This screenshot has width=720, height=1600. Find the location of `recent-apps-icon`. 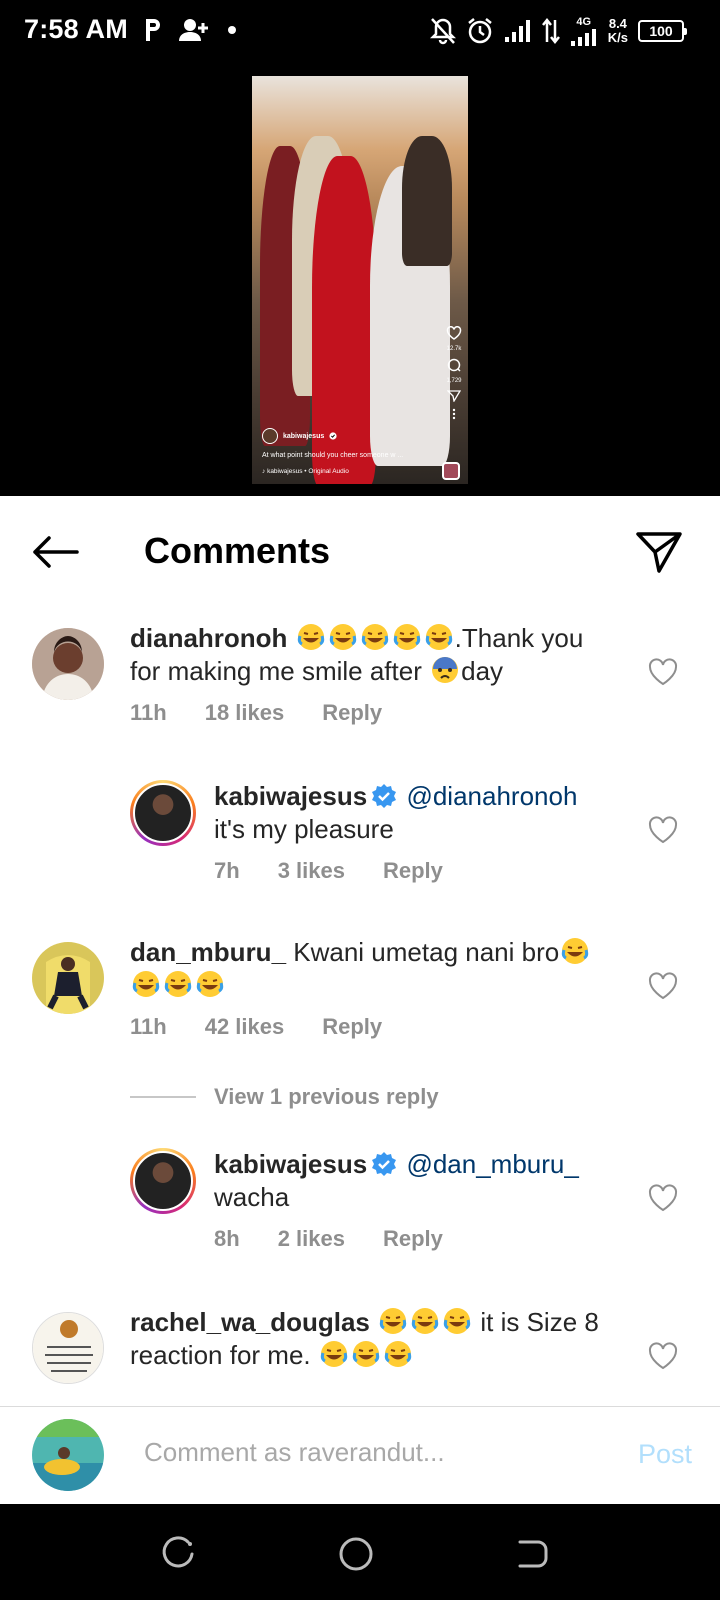

recent-apps-icon is located at coordinates (178, 1554).